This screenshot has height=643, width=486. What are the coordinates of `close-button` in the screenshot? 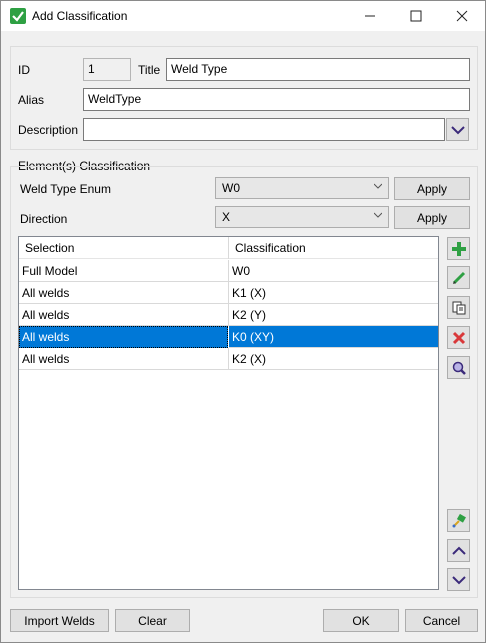 It's located at (462, 16).